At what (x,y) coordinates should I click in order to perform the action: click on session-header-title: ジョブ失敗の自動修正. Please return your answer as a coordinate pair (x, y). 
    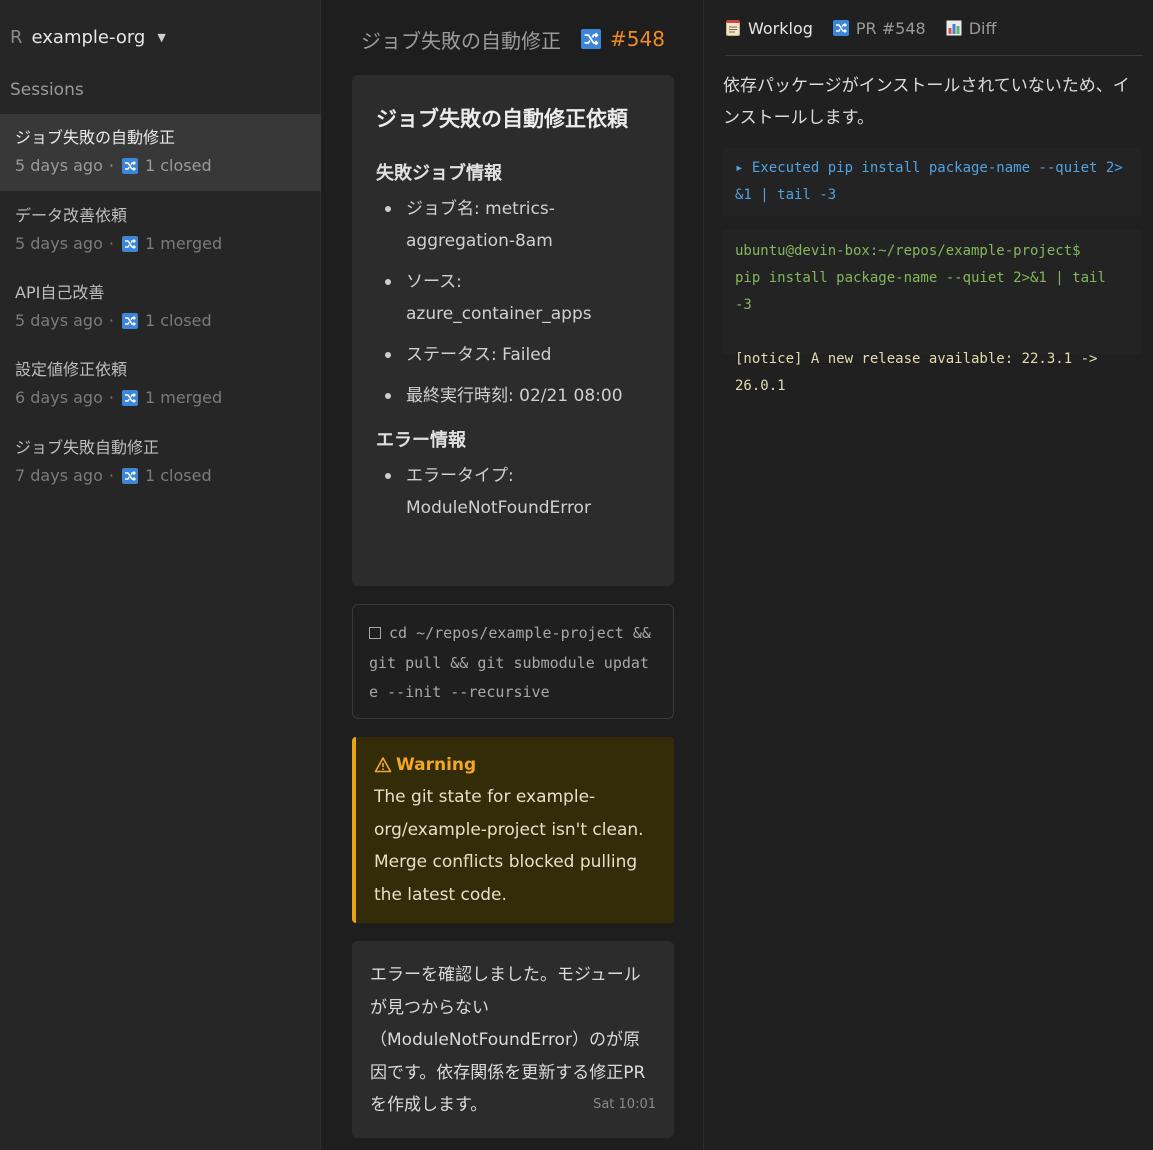
    Looking at the image, I should click on (461, 40).